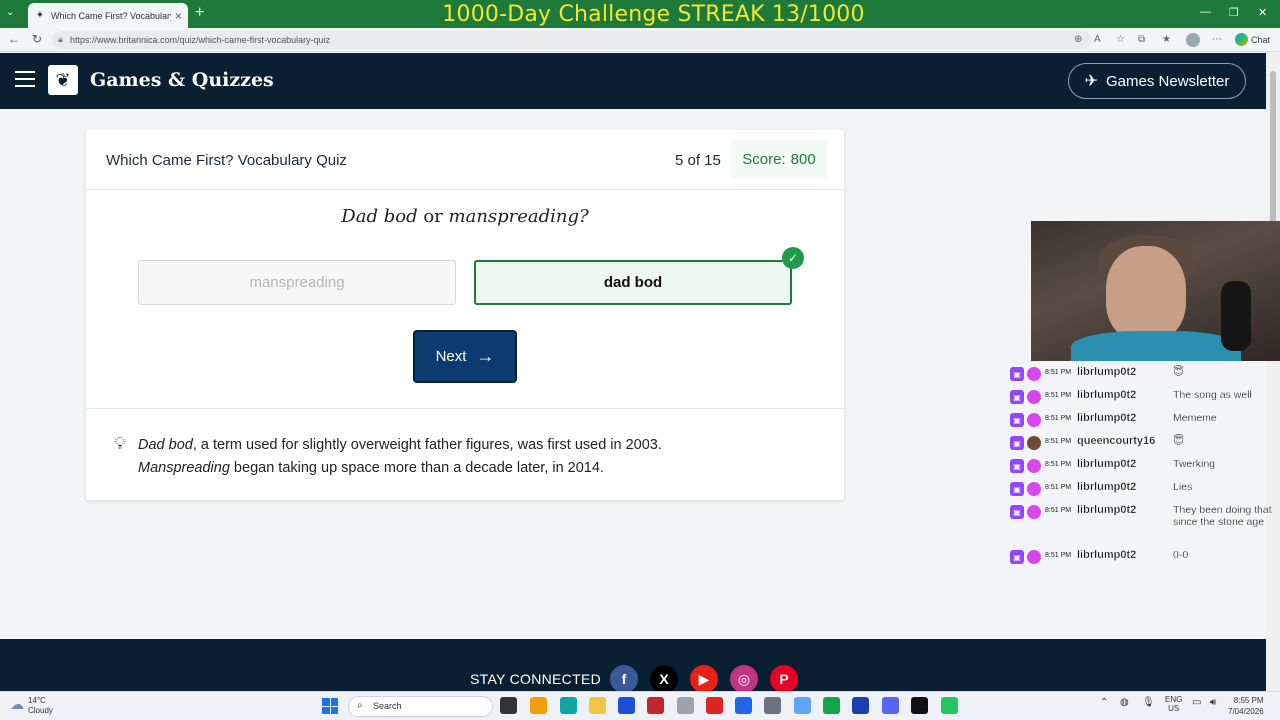 Image resolution: width=1280 pixels, height=720 pixels. Describe the element at coordinates (1183, 487) in the screenshot. I see `chat-text: Lies` at that location.